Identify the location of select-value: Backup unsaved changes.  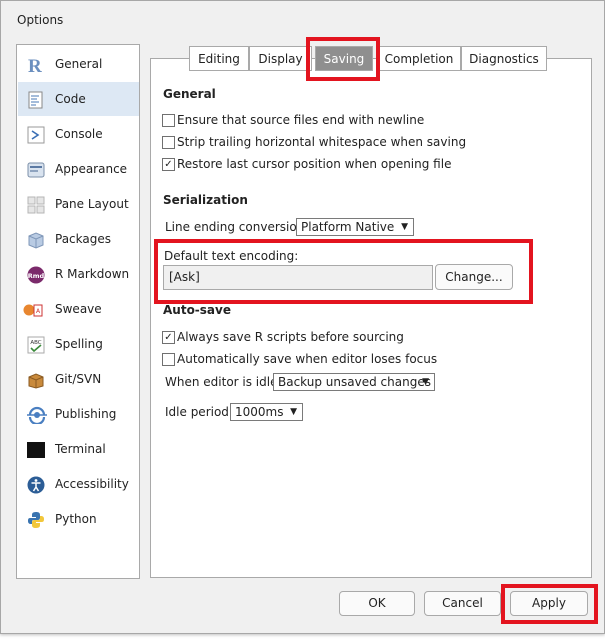
(354, 382).